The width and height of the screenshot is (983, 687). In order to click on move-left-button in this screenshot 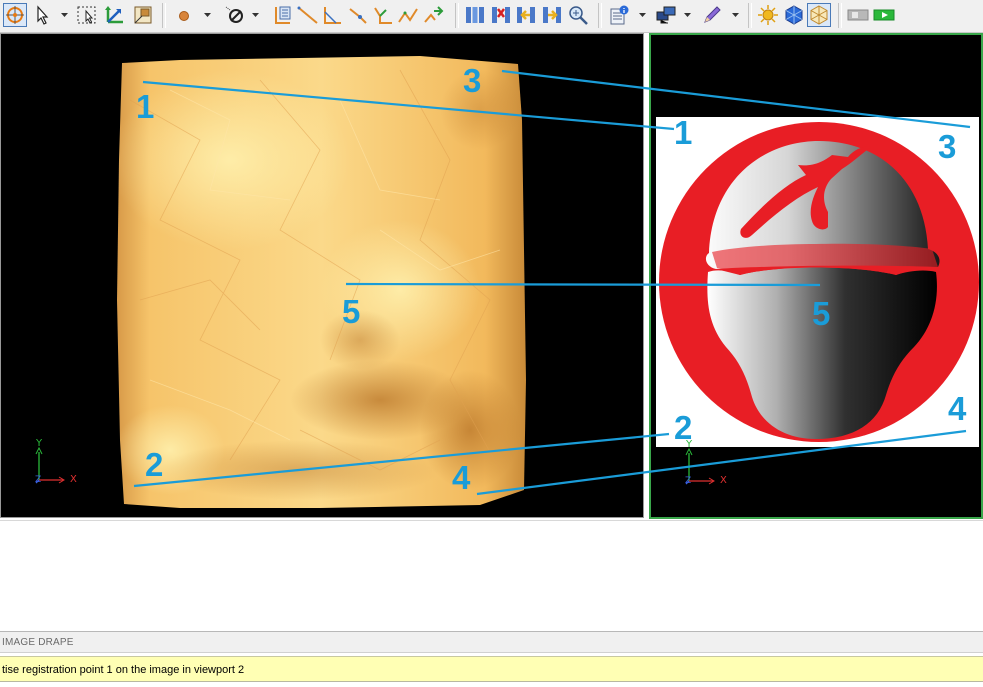, I will do `click(526, 15)`.